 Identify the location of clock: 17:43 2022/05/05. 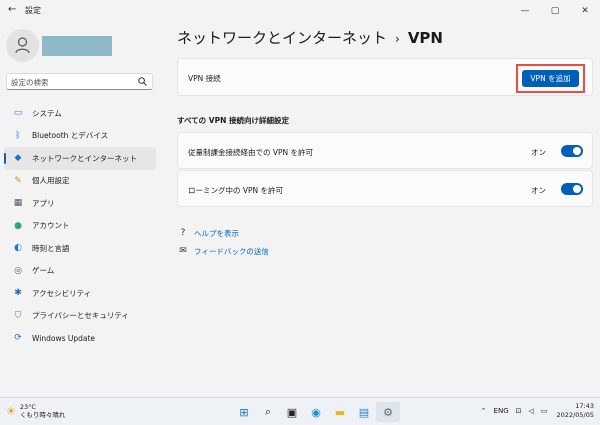
(575, 411).